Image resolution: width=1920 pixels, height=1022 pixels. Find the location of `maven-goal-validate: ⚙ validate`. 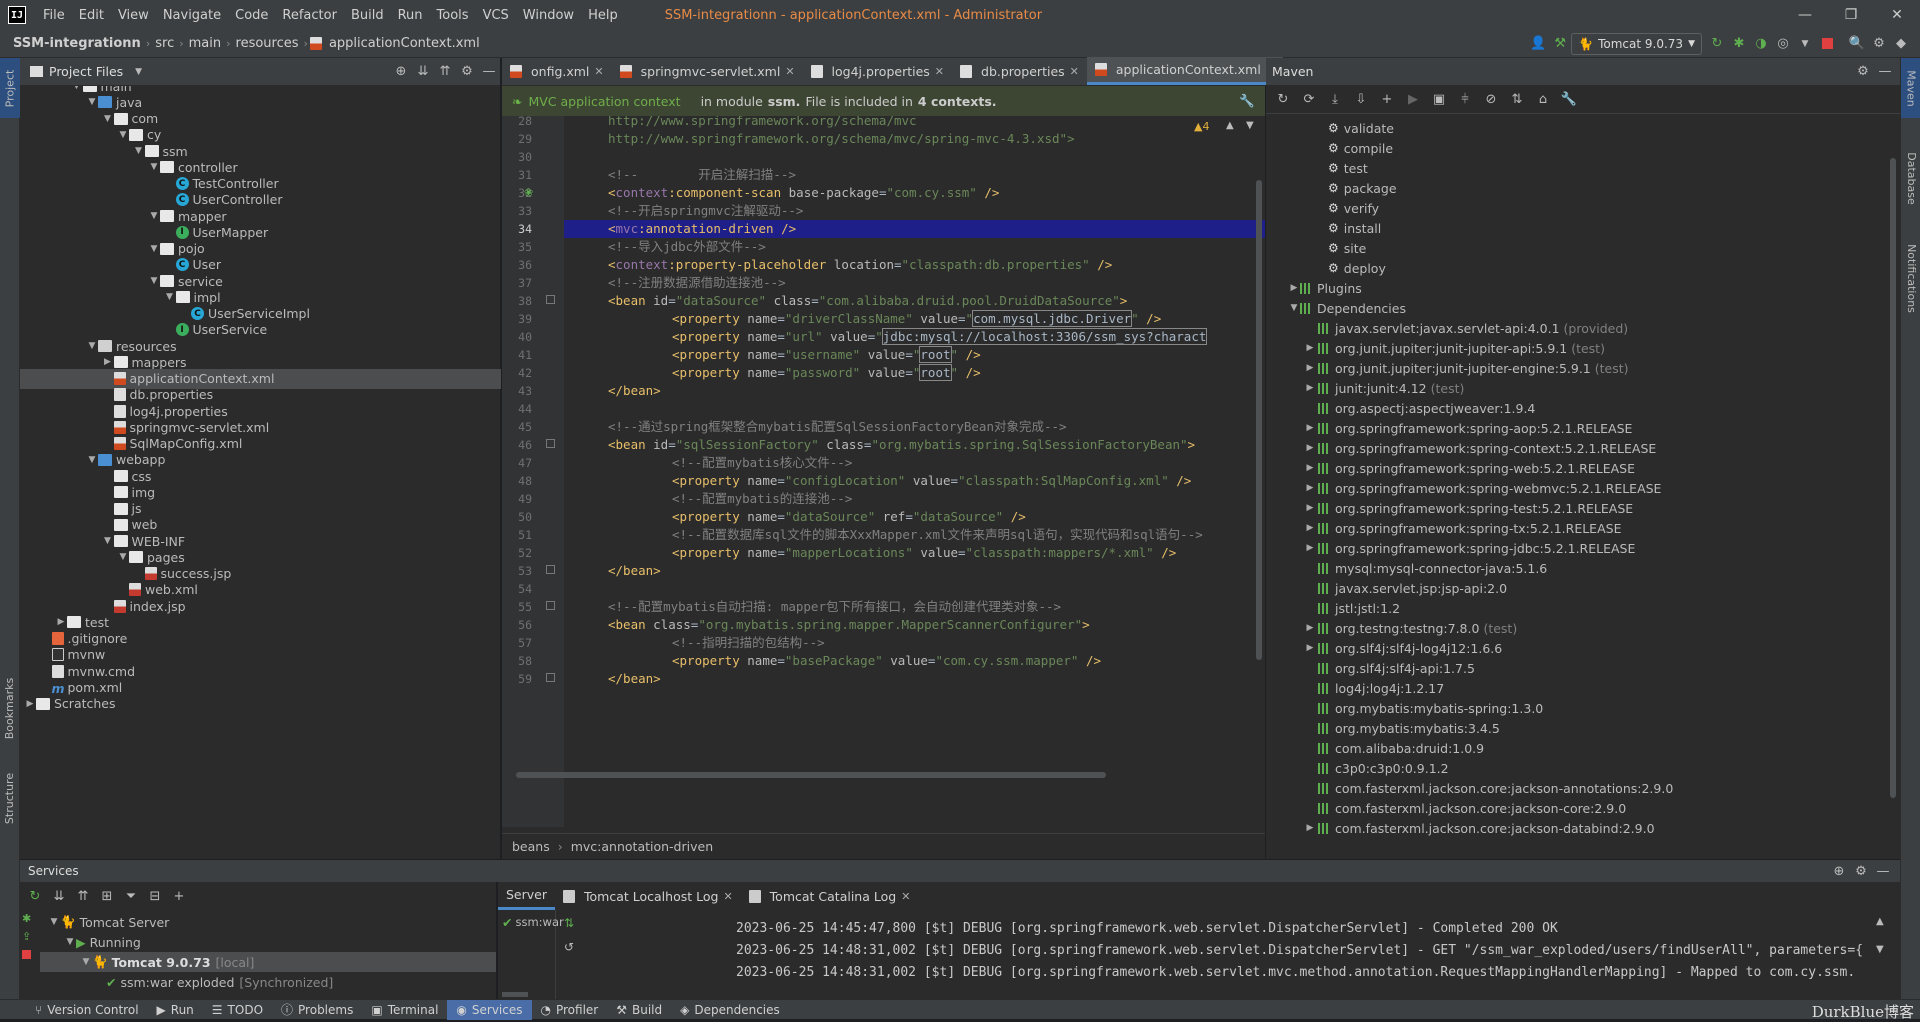

maven-goal-validate: ⚙ validate is located at coordinates (1361, 128).